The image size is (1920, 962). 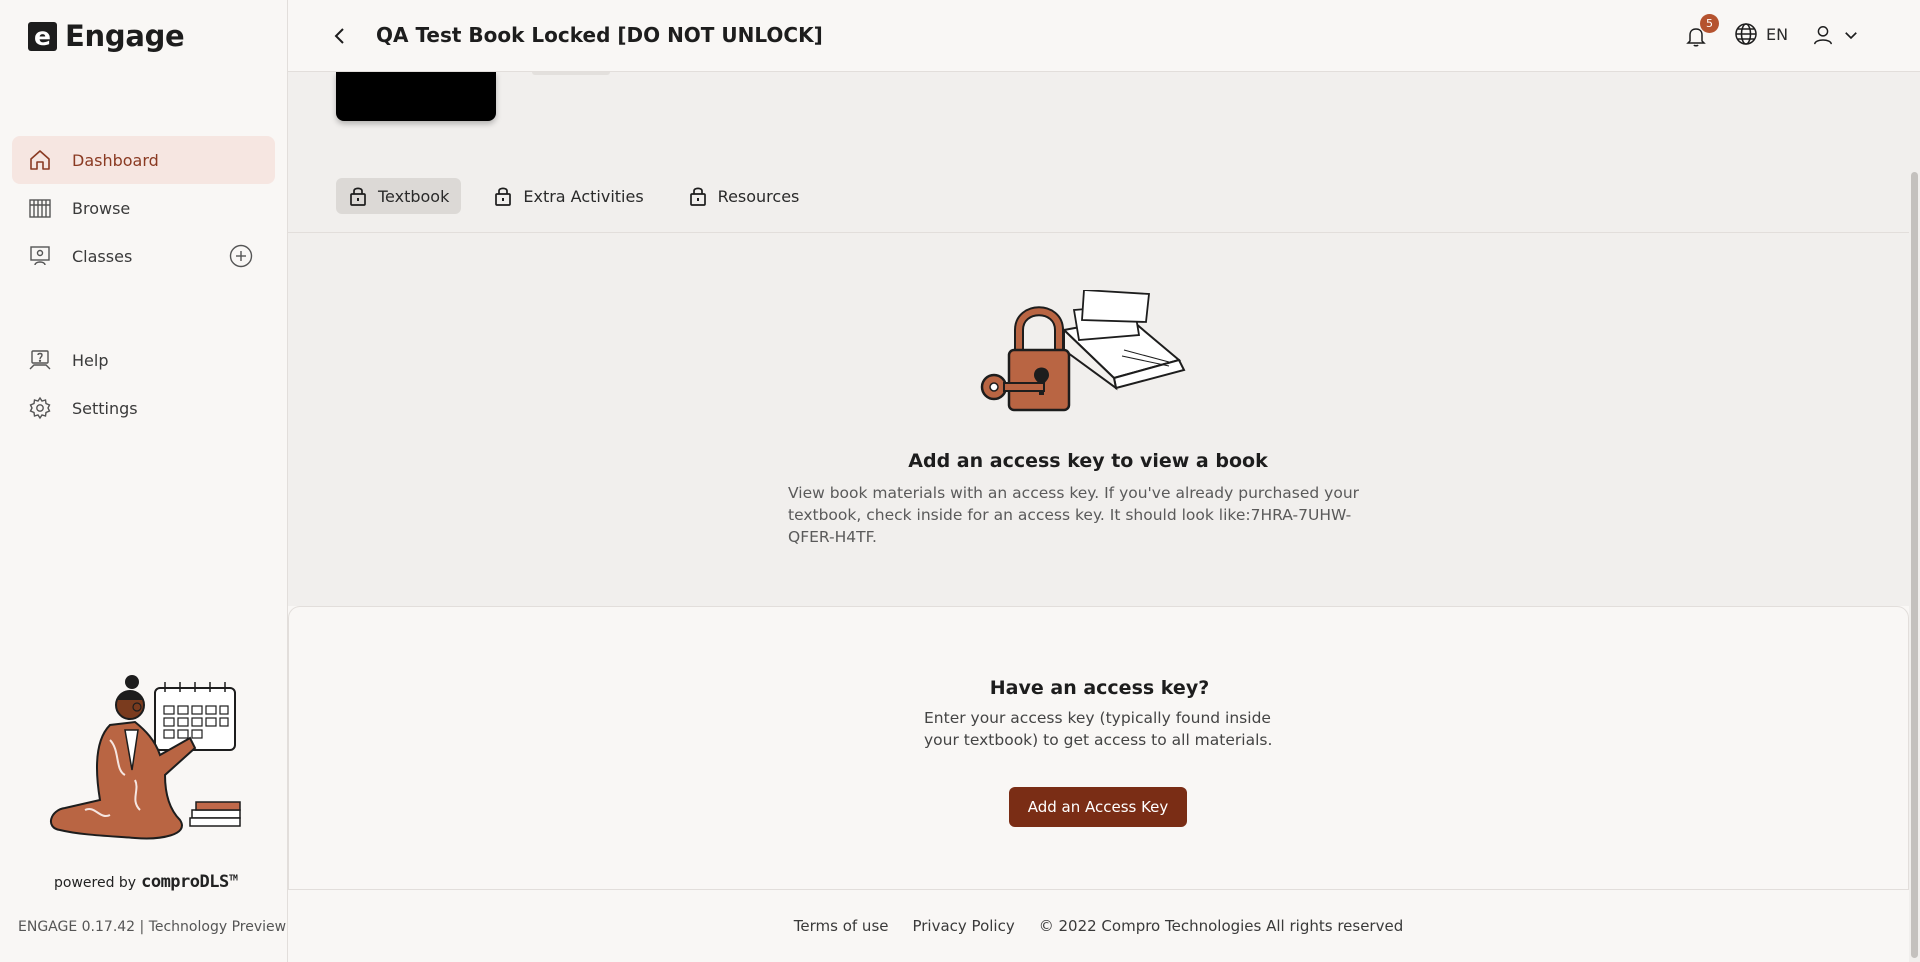 I want to click on book-tabs: Textbook Extra Activities Resources, so click(x=573, y=196).